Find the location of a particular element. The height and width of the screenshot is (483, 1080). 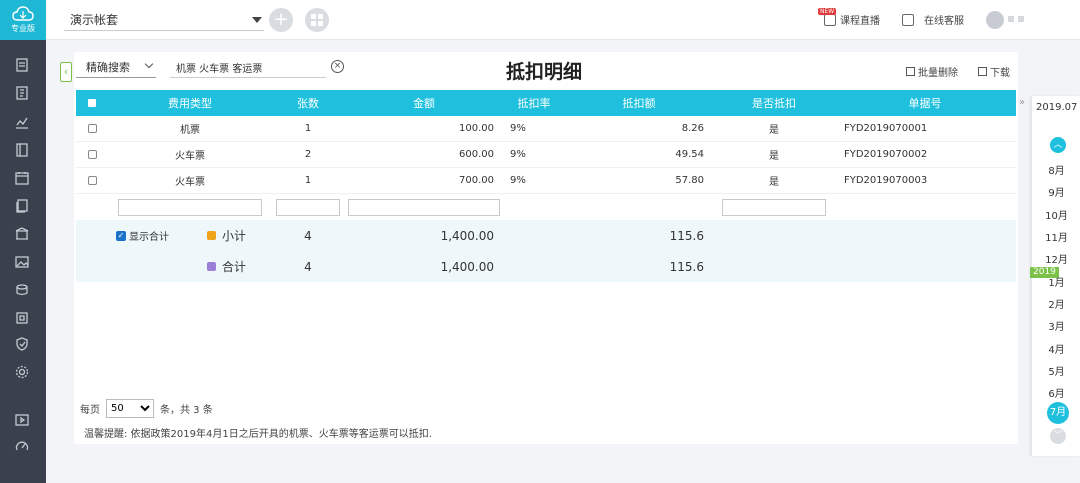

month-item: 11月 is located at coordinates (1056, 236).